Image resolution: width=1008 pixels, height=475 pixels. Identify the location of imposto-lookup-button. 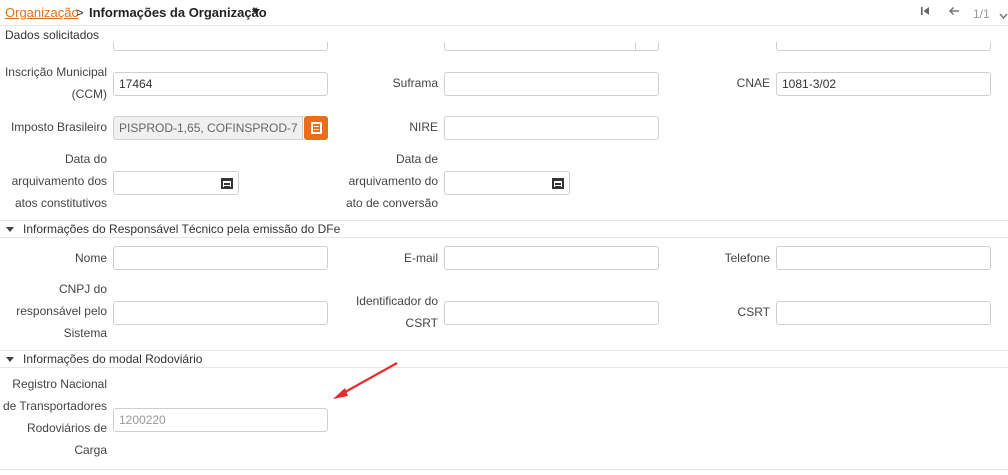
(316, 128).